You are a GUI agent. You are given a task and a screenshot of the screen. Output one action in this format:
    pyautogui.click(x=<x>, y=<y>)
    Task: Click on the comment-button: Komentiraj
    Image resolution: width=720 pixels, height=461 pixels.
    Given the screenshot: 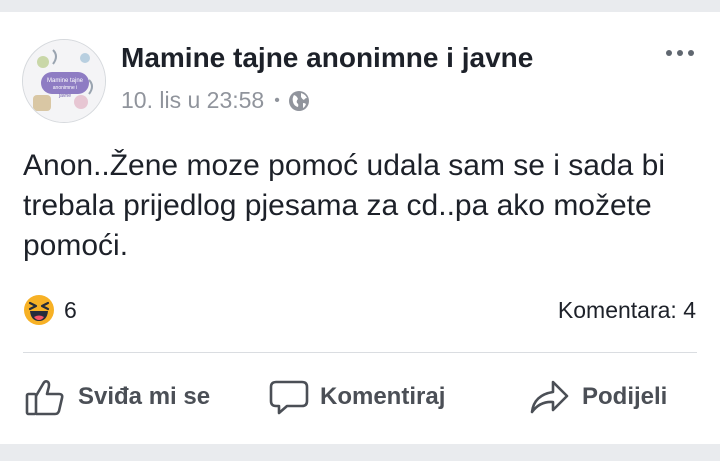 What is the action you would take?
    pyautogui.click(x=357, y=397)
    